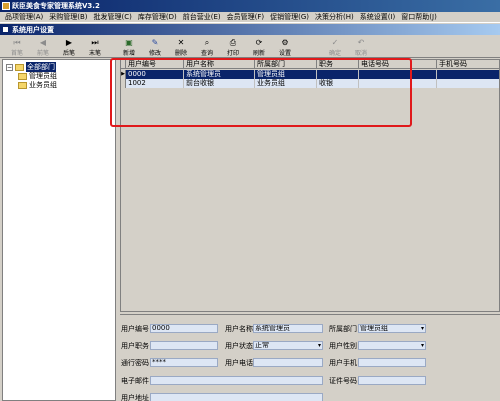  I want to click on column-header-mobile: 手机号码, so click(468, 64).